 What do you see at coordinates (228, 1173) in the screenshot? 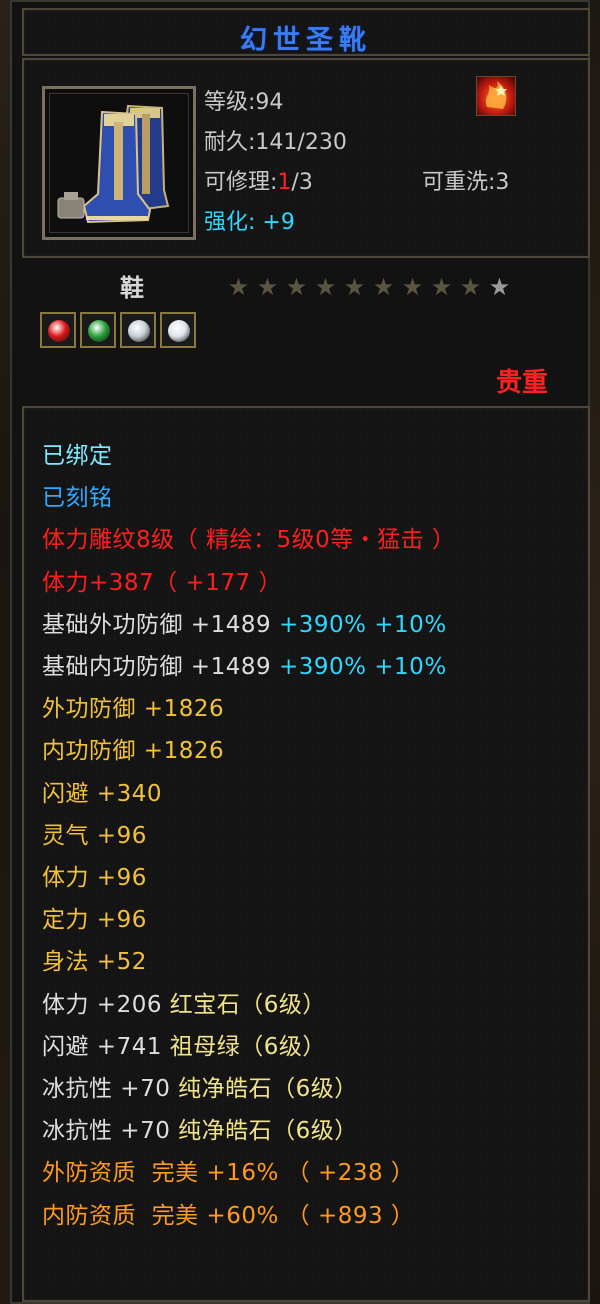
I see `property-text: 外防资质 完美 +16% （ +238 ）` at bounding box center [228, 1173].